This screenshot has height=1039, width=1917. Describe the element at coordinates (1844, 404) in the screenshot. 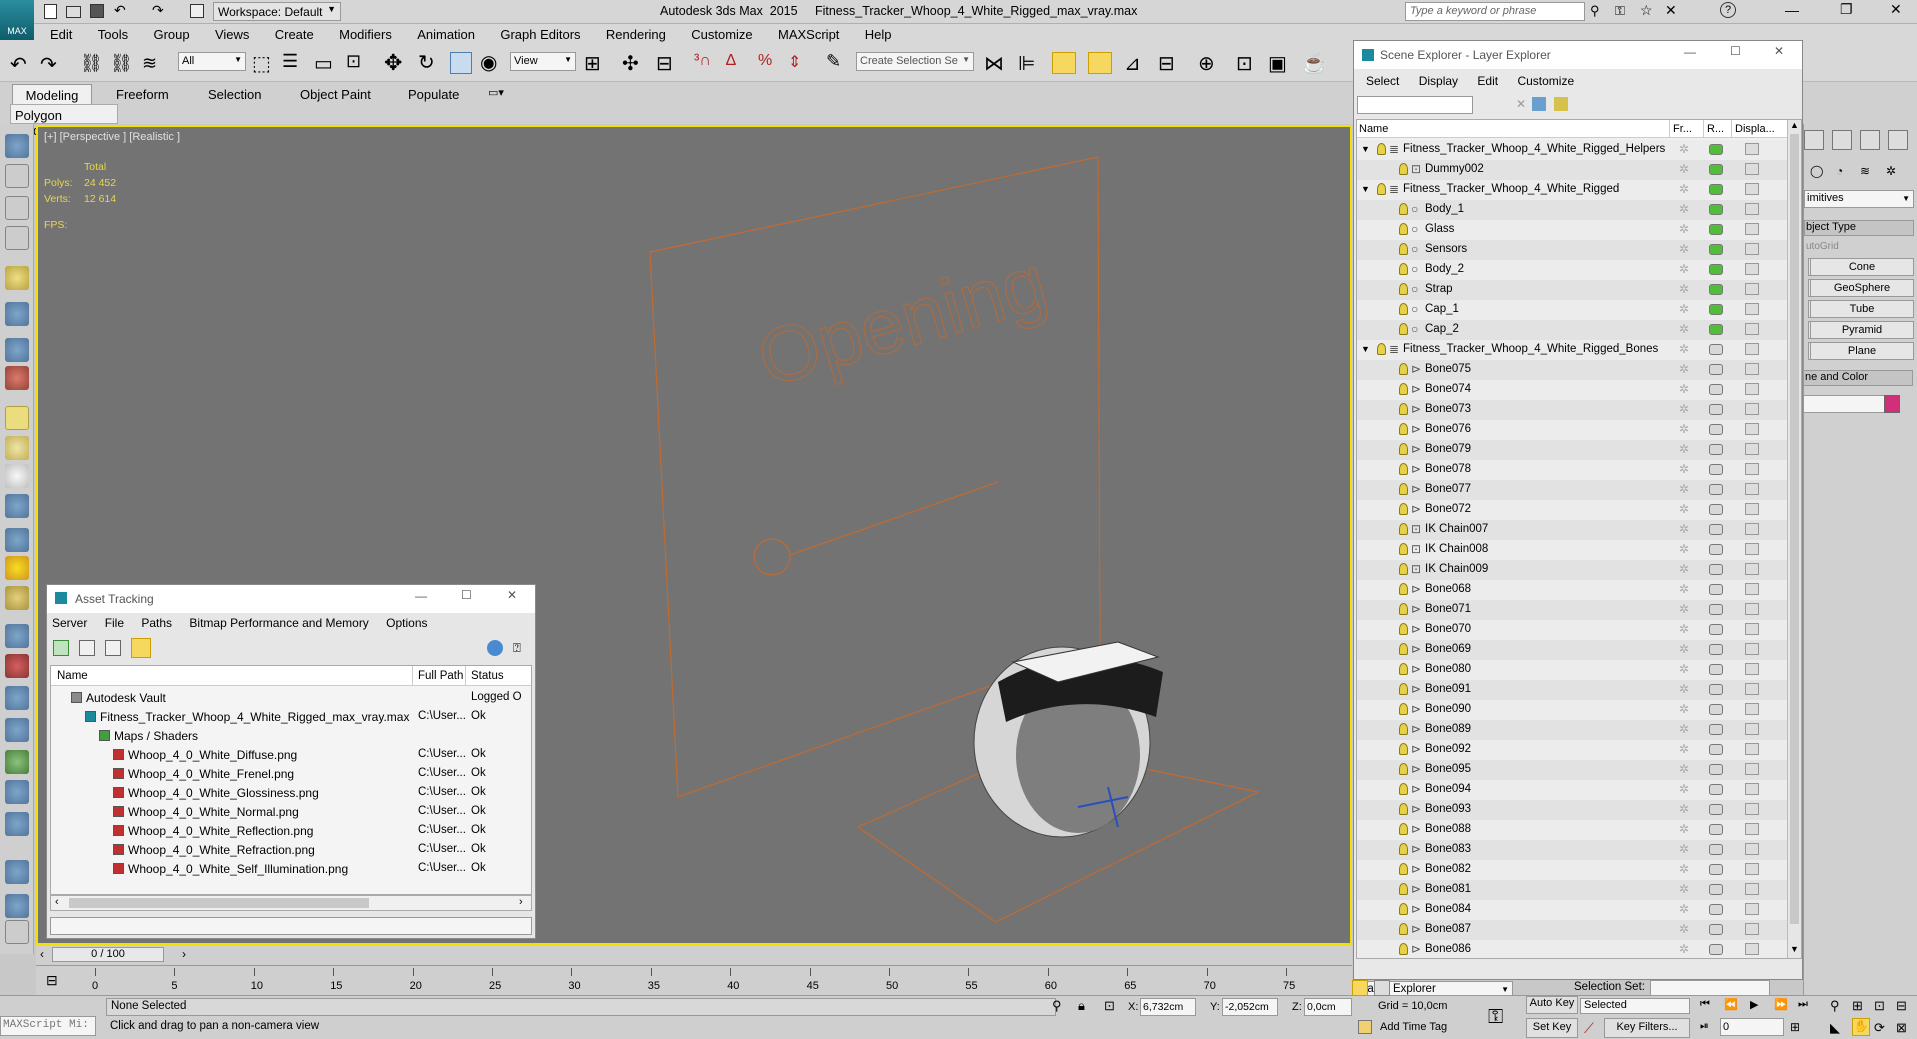

I see `object-name-field` at that location.